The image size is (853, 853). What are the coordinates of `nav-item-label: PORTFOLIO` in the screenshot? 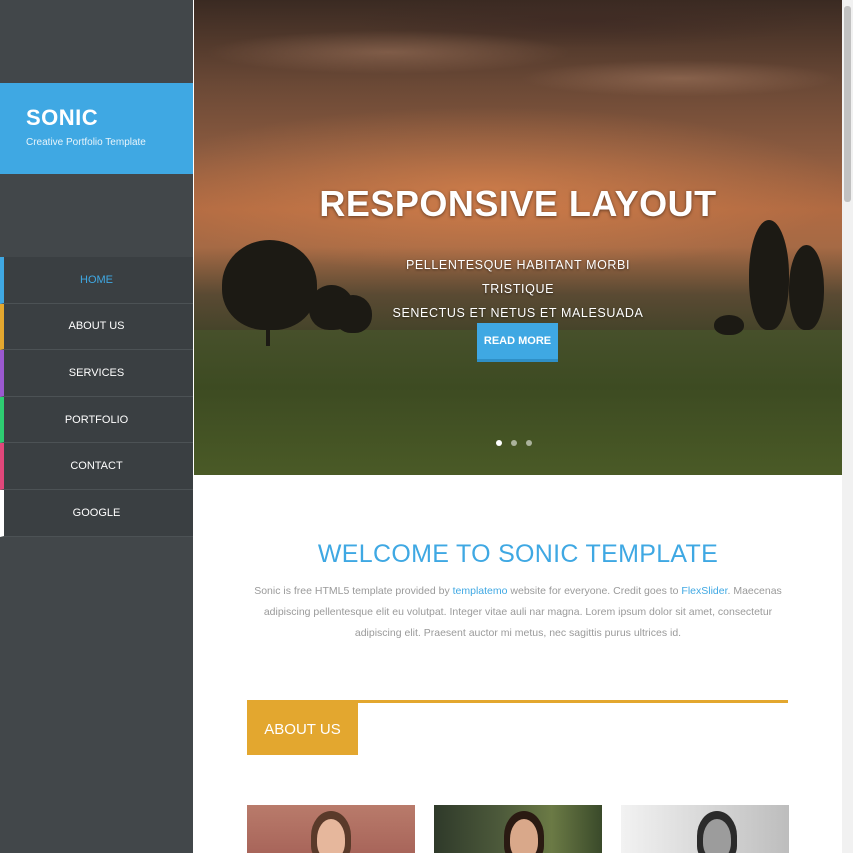 It's located at (96, 419).